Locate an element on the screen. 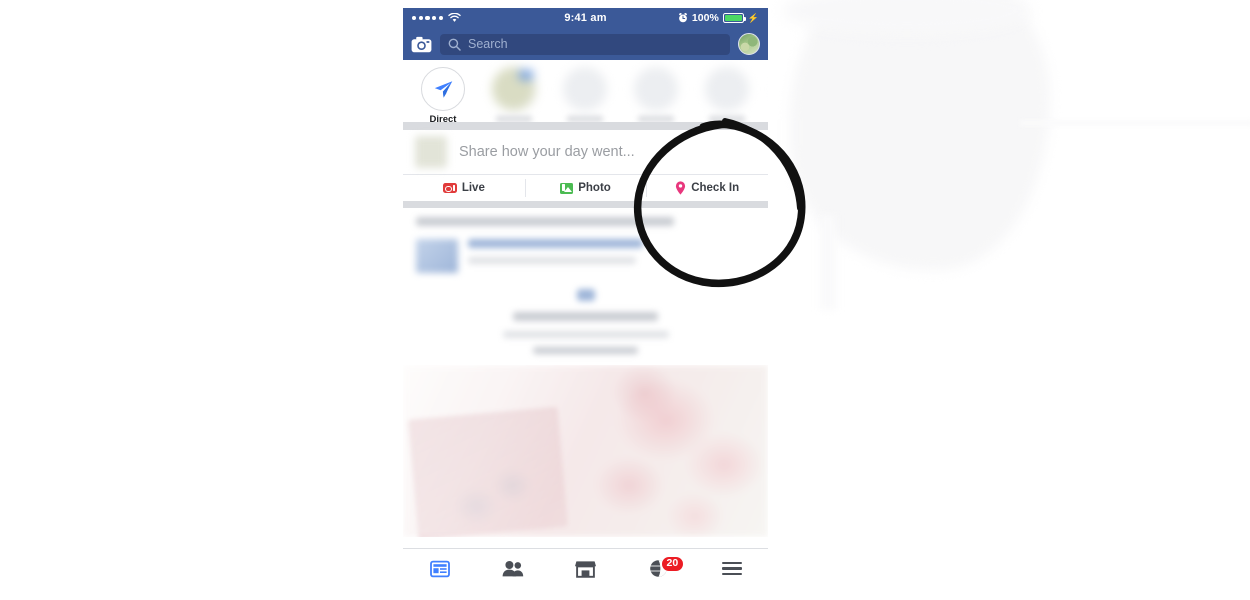 Image resolution: width=1250 pixels, height=600 pixels. status-bar-right: 100% ⚡ is located at coordinates (718, 18).